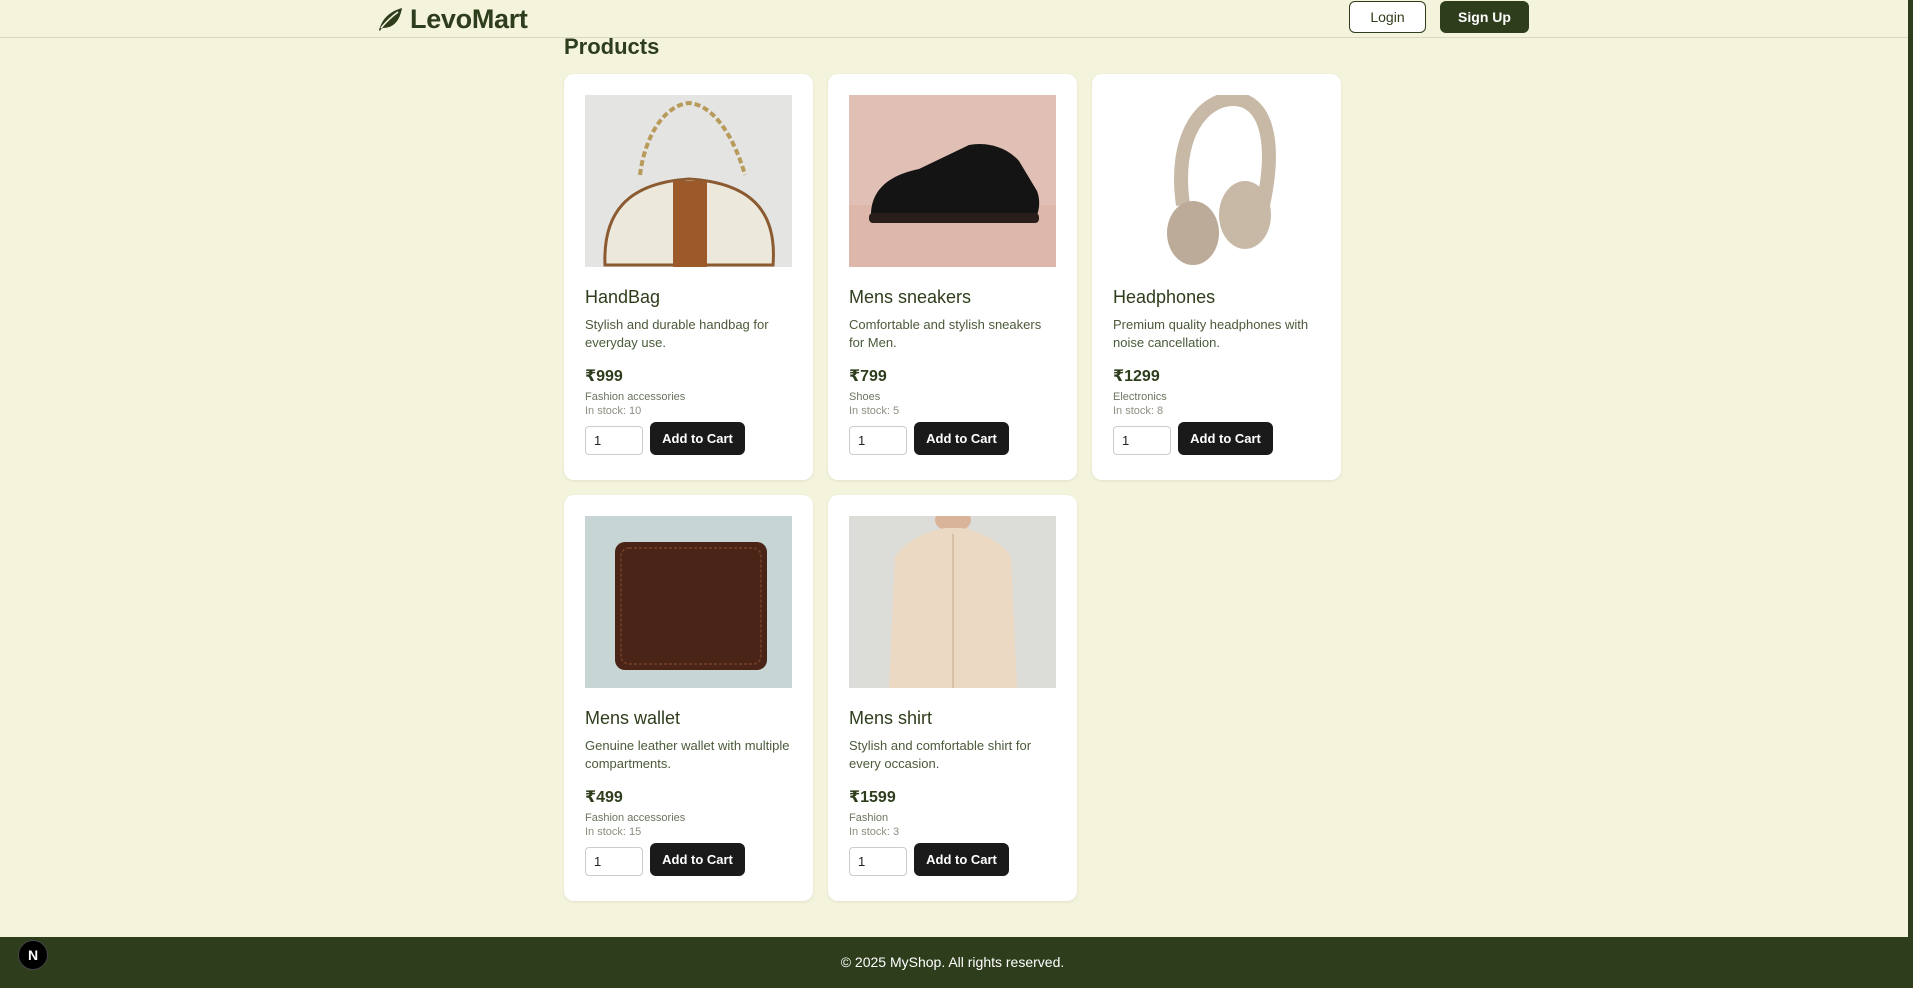  I want to click on product-name: Mens shirt, so click(891, 718).